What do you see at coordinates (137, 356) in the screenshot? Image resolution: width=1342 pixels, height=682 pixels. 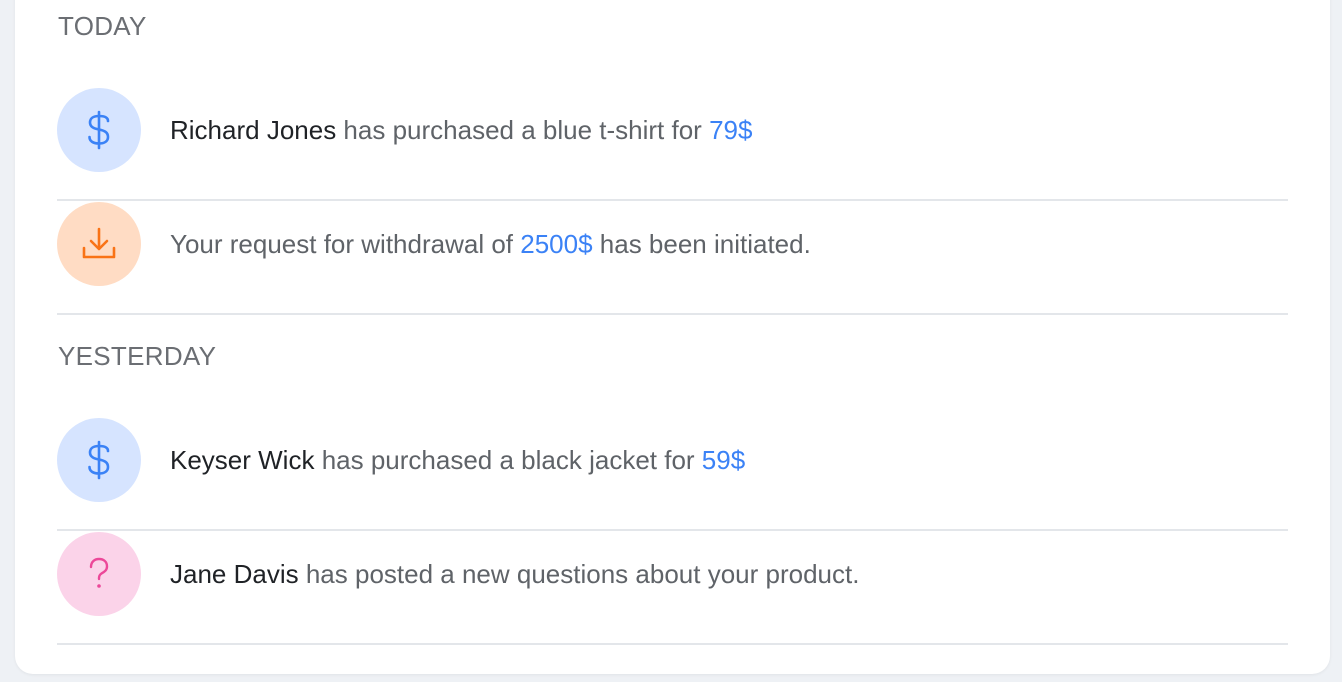 I see `section-title-yesterday: YESTERDAY` at bounding box center [137, 356].